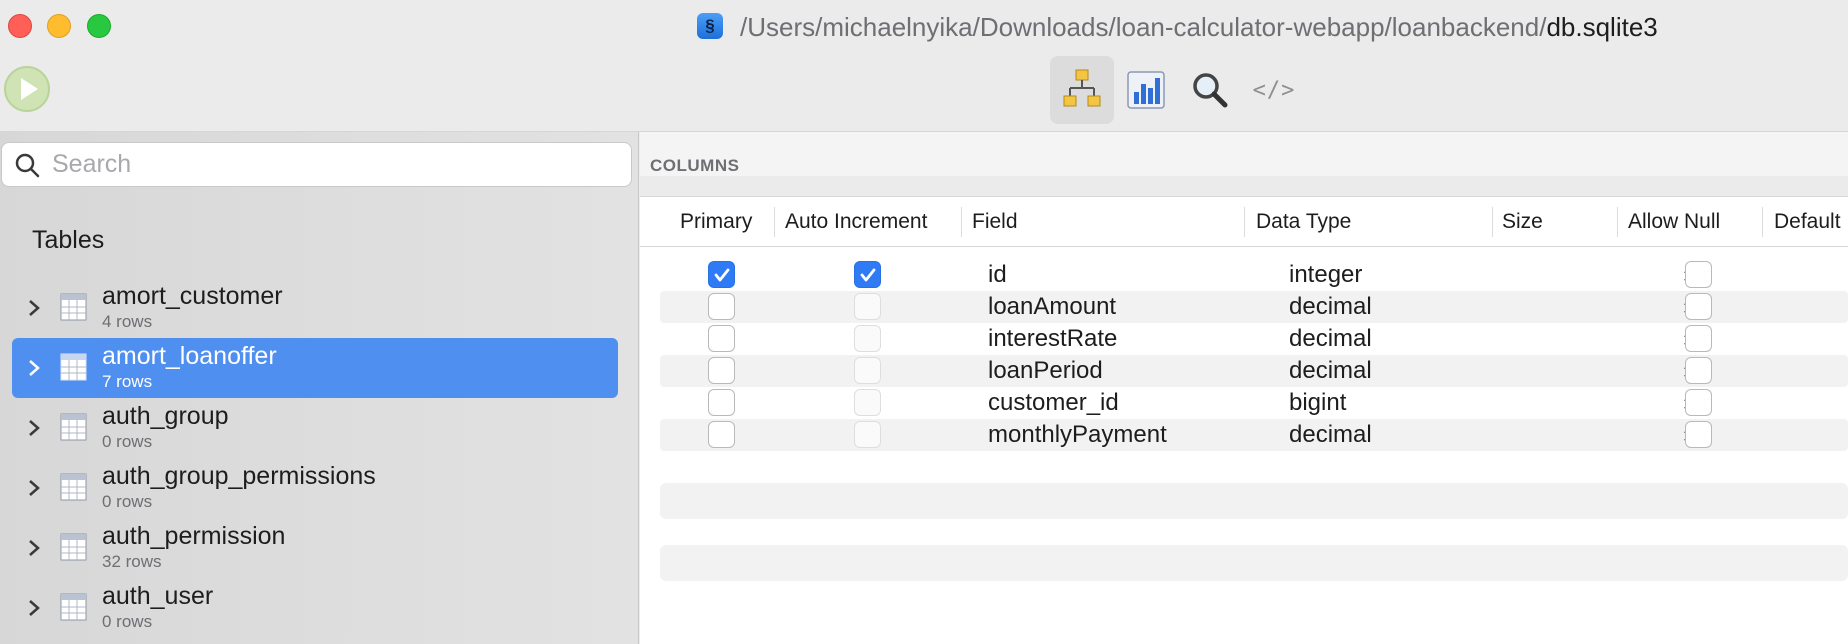  What do you see at coordinates (856, 222) in the screenshot?
I see `header-auto-increment: Auto Increment` at bounding box center [856, 222].